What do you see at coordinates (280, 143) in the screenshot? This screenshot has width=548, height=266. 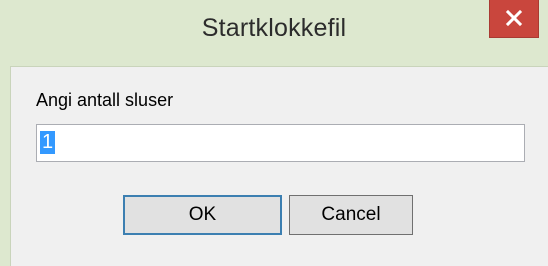 I see `sluser-count-input: 1` at bounding box center [280, 143].